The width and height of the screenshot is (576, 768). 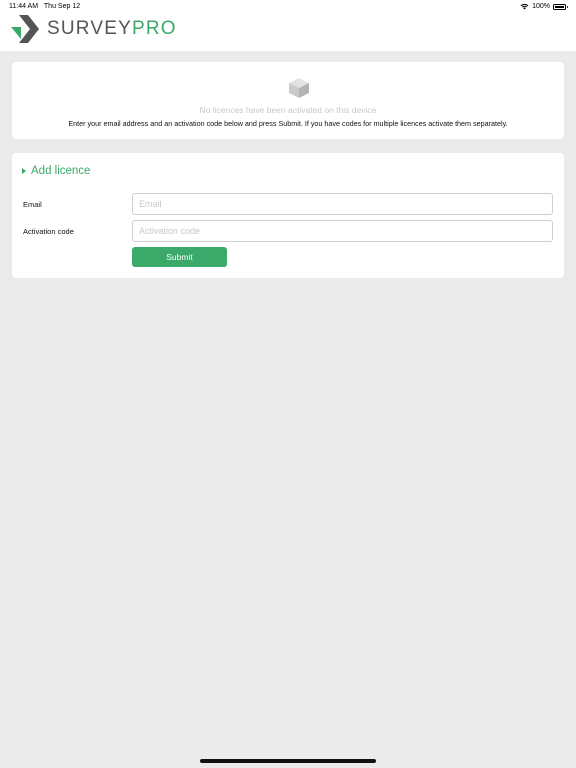 I want to click on home-indicator, so click(x=288, y=761).